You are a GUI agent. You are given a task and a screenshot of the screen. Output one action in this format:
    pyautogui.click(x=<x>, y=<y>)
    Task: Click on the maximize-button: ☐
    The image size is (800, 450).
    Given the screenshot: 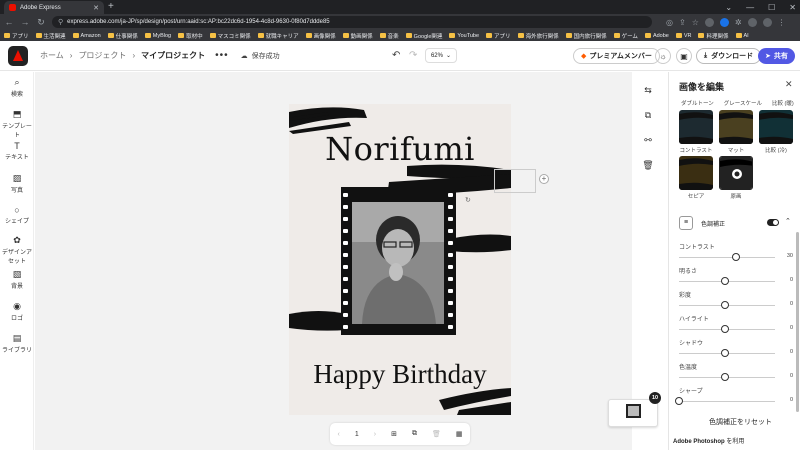 What is the action you would take?
    pyautogui.click(x=771, y=7)
    